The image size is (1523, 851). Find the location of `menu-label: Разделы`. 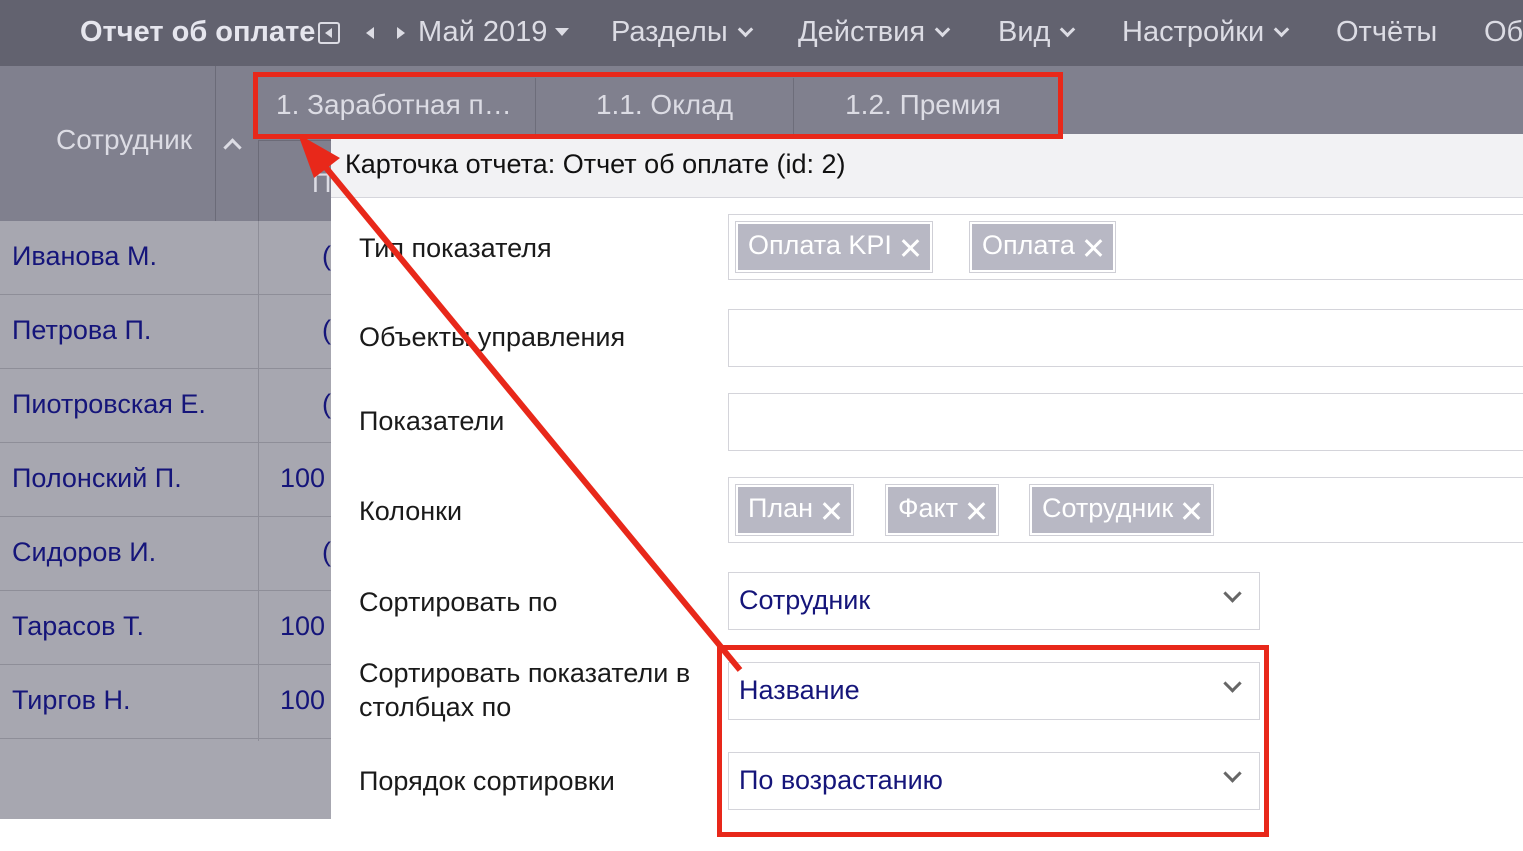

menu-label: Разделы is located at coordinates (669, 32).